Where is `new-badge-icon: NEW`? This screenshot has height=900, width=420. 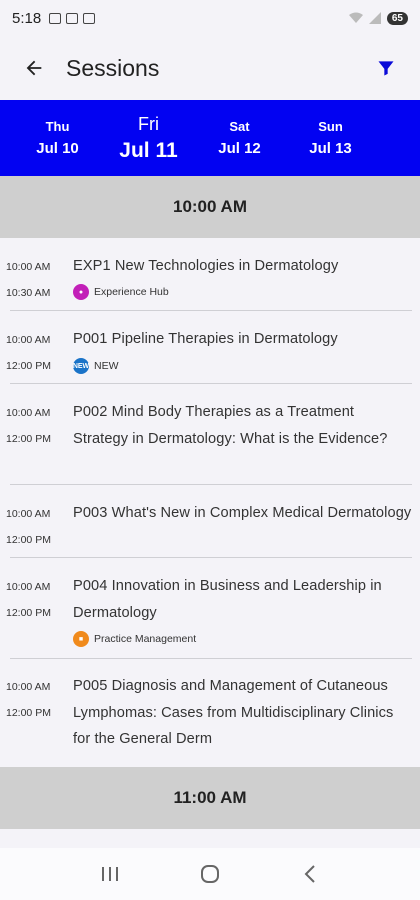 new-badge-icon: NEW is located at coordinates (81, 366).